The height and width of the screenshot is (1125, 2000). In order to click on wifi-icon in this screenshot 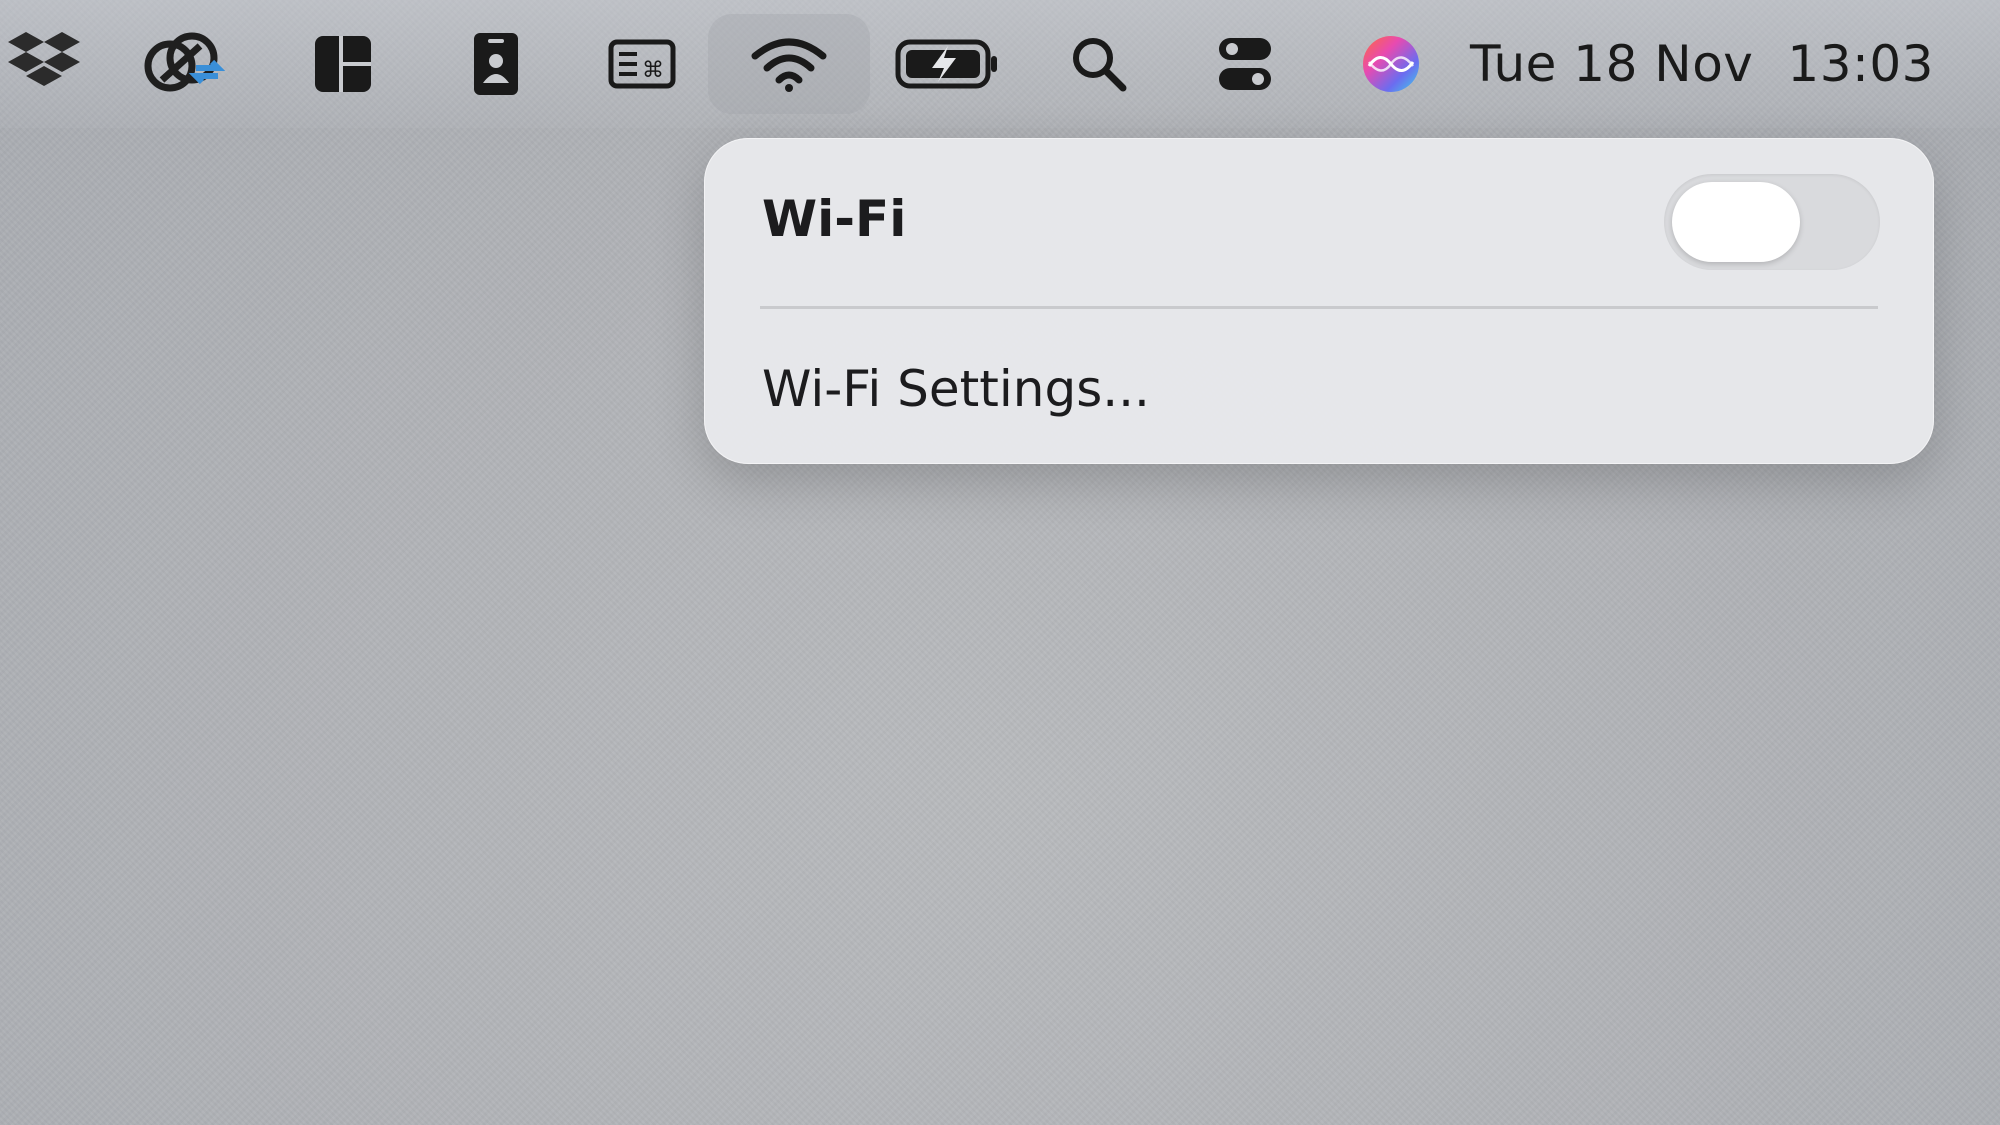, I will do `click(789, 64)`.